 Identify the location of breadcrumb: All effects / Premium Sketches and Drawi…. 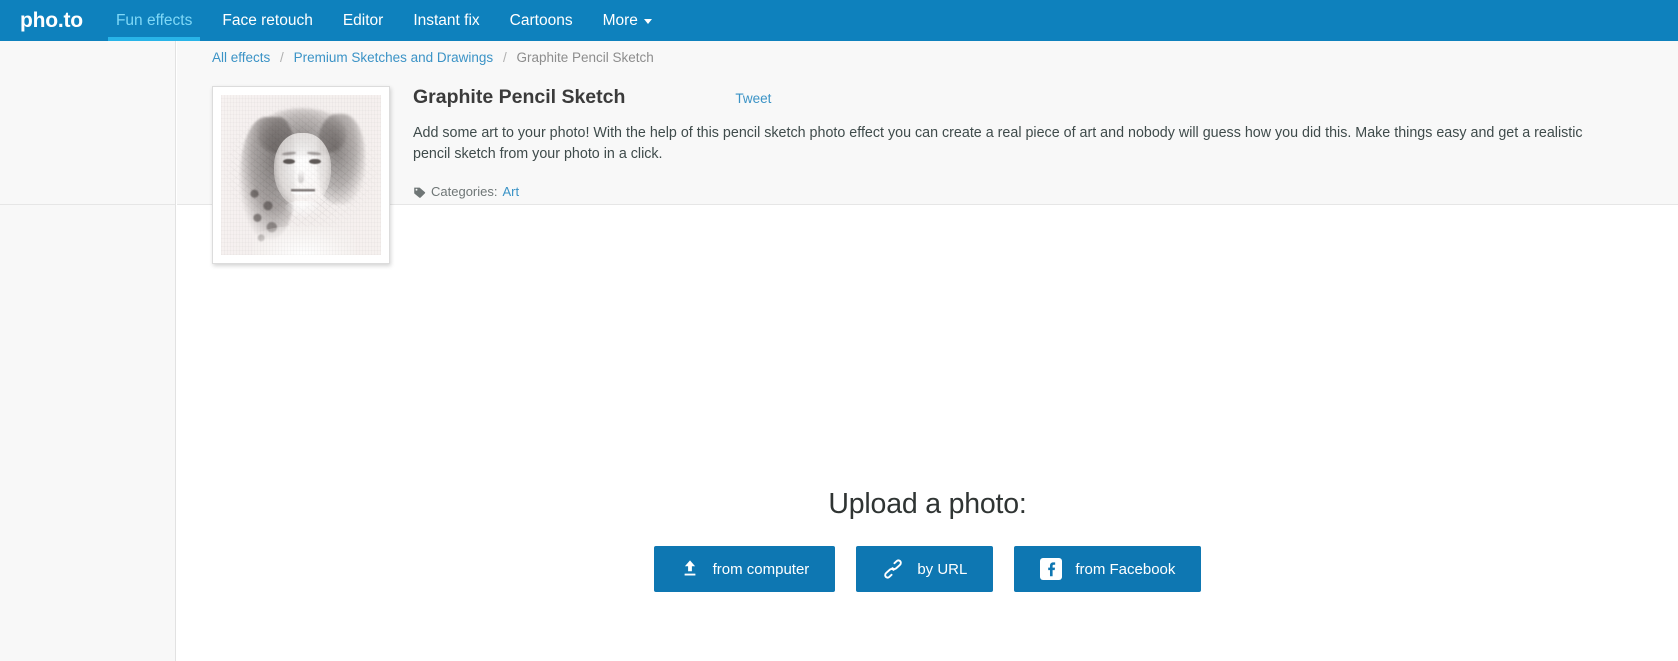
(433, 57).